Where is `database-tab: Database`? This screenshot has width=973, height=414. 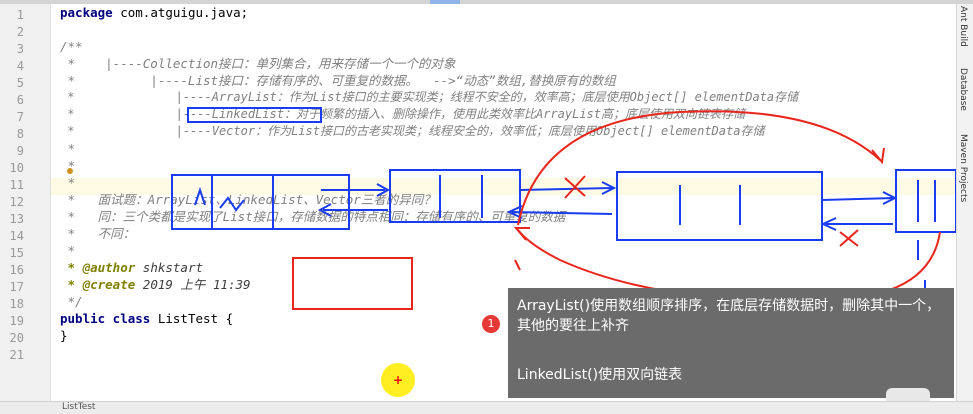
database-tab: Database is located at coordinates (963, 89).